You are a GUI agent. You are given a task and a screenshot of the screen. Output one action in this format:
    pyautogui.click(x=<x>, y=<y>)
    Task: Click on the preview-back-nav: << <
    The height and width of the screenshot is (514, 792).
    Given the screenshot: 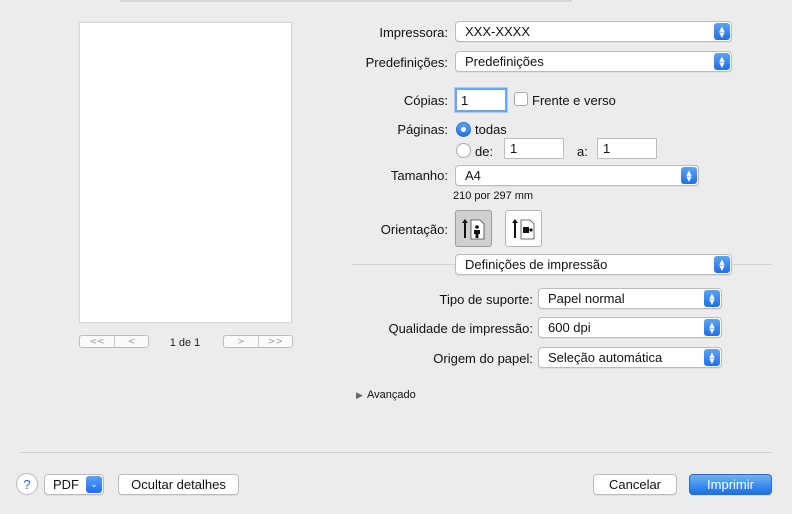 What is the action you would take?
    pyautogui.click(x=114, y=341)
    